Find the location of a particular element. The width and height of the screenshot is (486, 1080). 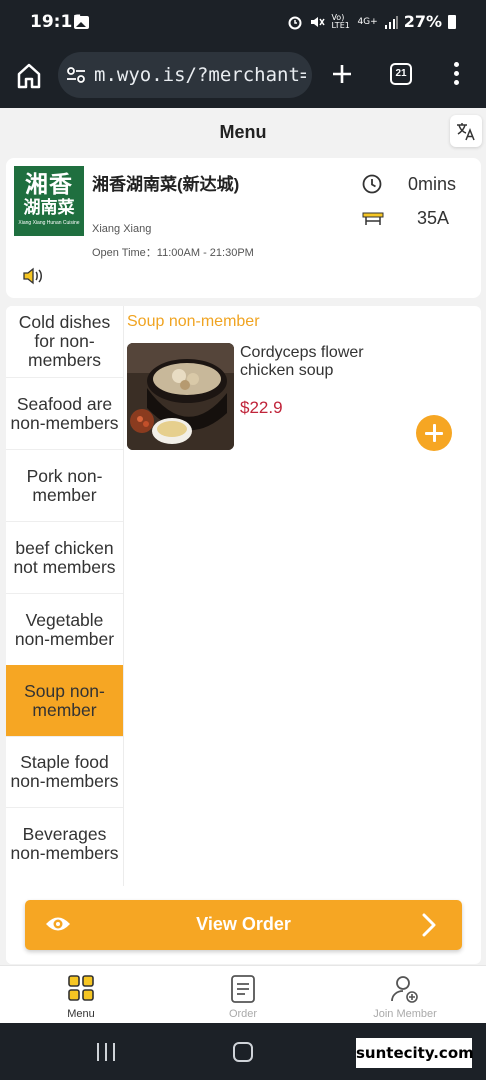

category-label: Vegetable non-member is located at coordinates (64, 629).